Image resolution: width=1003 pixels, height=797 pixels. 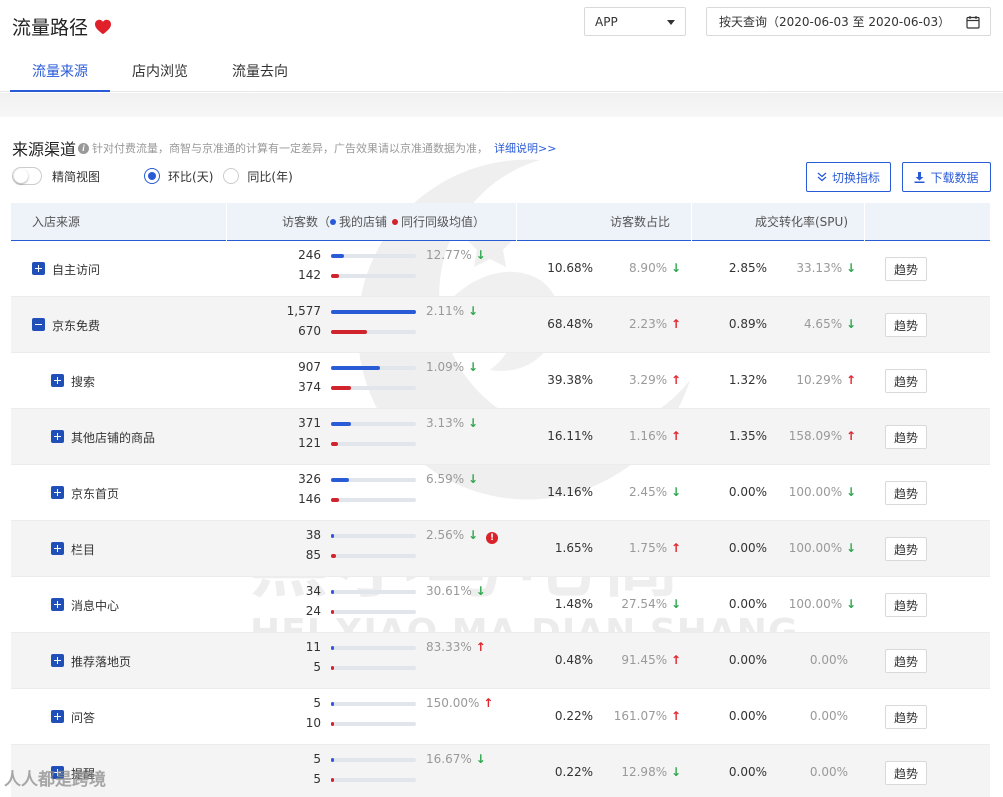 What do you see at coordinates (813, 660) in the screenshot?
I see `conversion-change: 0.00%` at bounding box center [813, 660].